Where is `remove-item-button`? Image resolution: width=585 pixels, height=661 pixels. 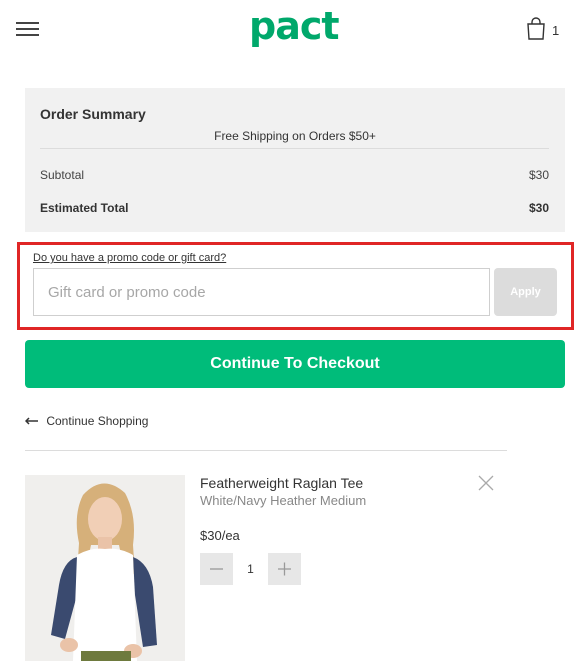
remove-item-button is located at coordinates (486, 483).